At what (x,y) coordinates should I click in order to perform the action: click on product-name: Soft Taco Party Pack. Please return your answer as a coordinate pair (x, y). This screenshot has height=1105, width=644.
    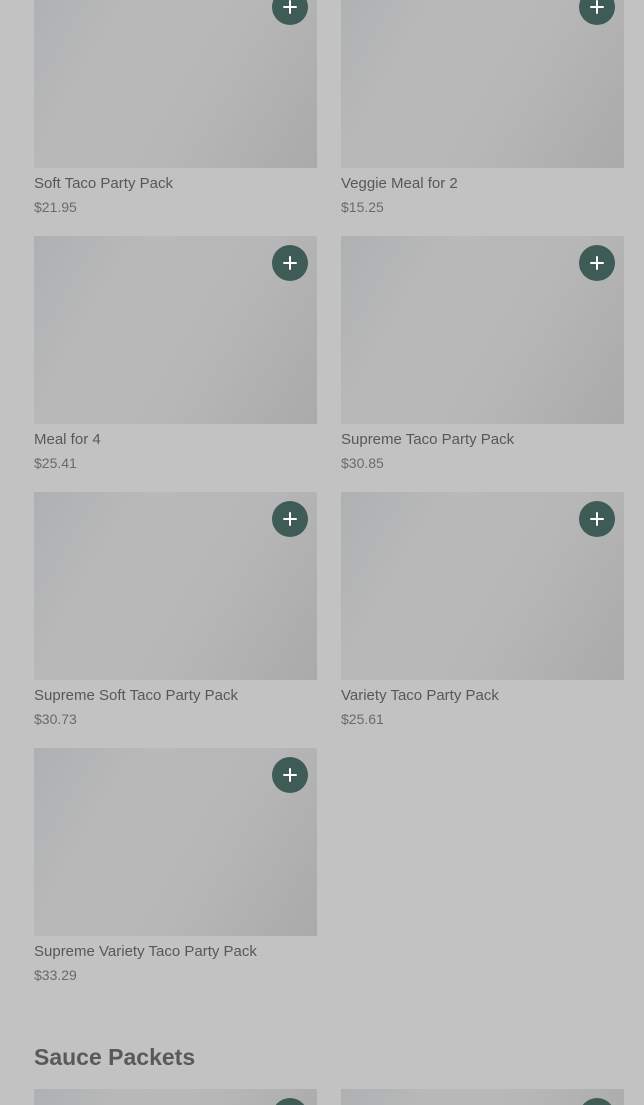
    Looking at the image, I should click on (175, 184).